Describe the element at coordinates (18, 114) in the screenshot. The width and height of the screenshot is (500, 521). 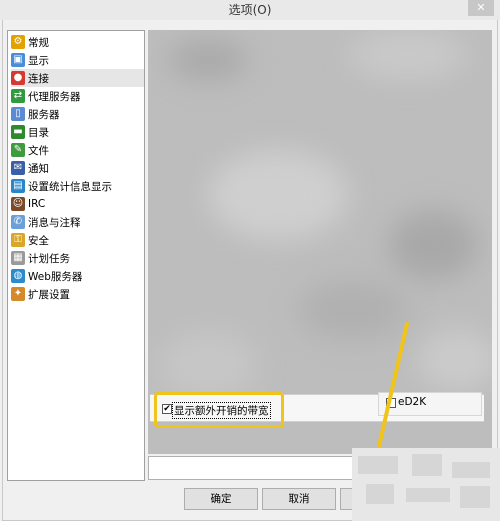
I see `server-icon: ▯` at that location.